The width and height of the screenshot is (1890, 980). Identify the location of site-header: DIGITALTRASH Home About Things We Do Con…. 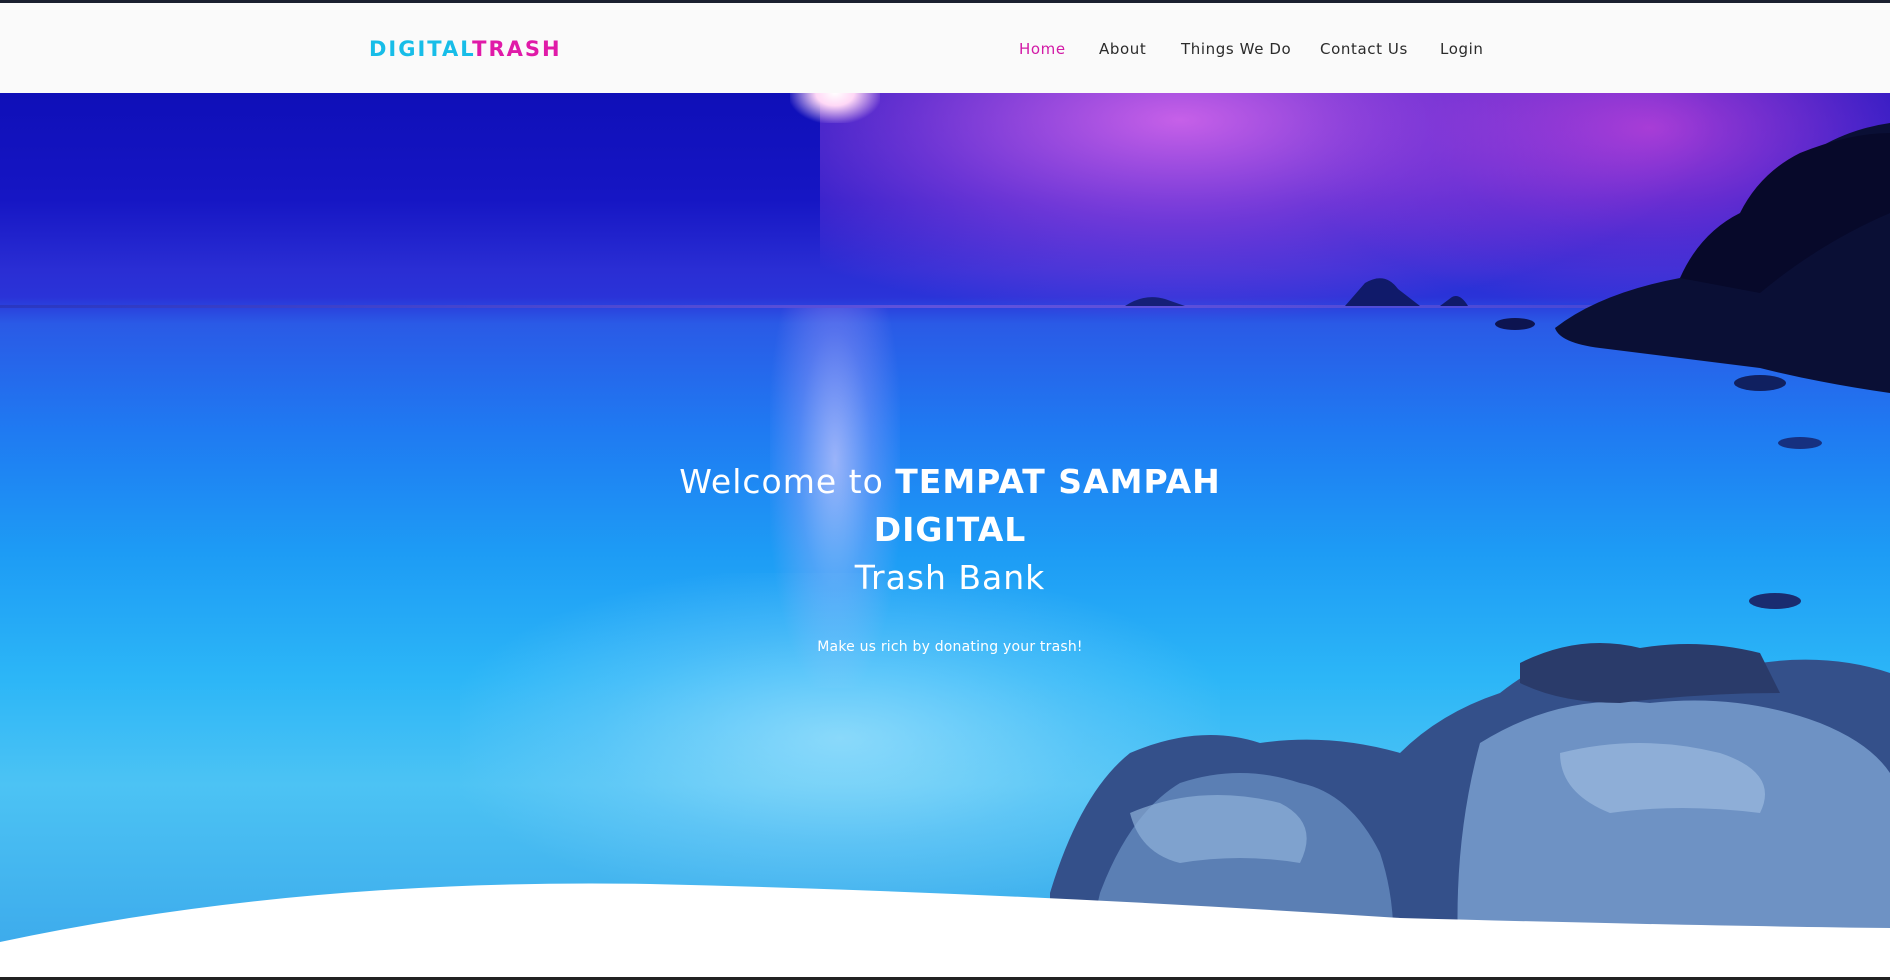
(945, 48).